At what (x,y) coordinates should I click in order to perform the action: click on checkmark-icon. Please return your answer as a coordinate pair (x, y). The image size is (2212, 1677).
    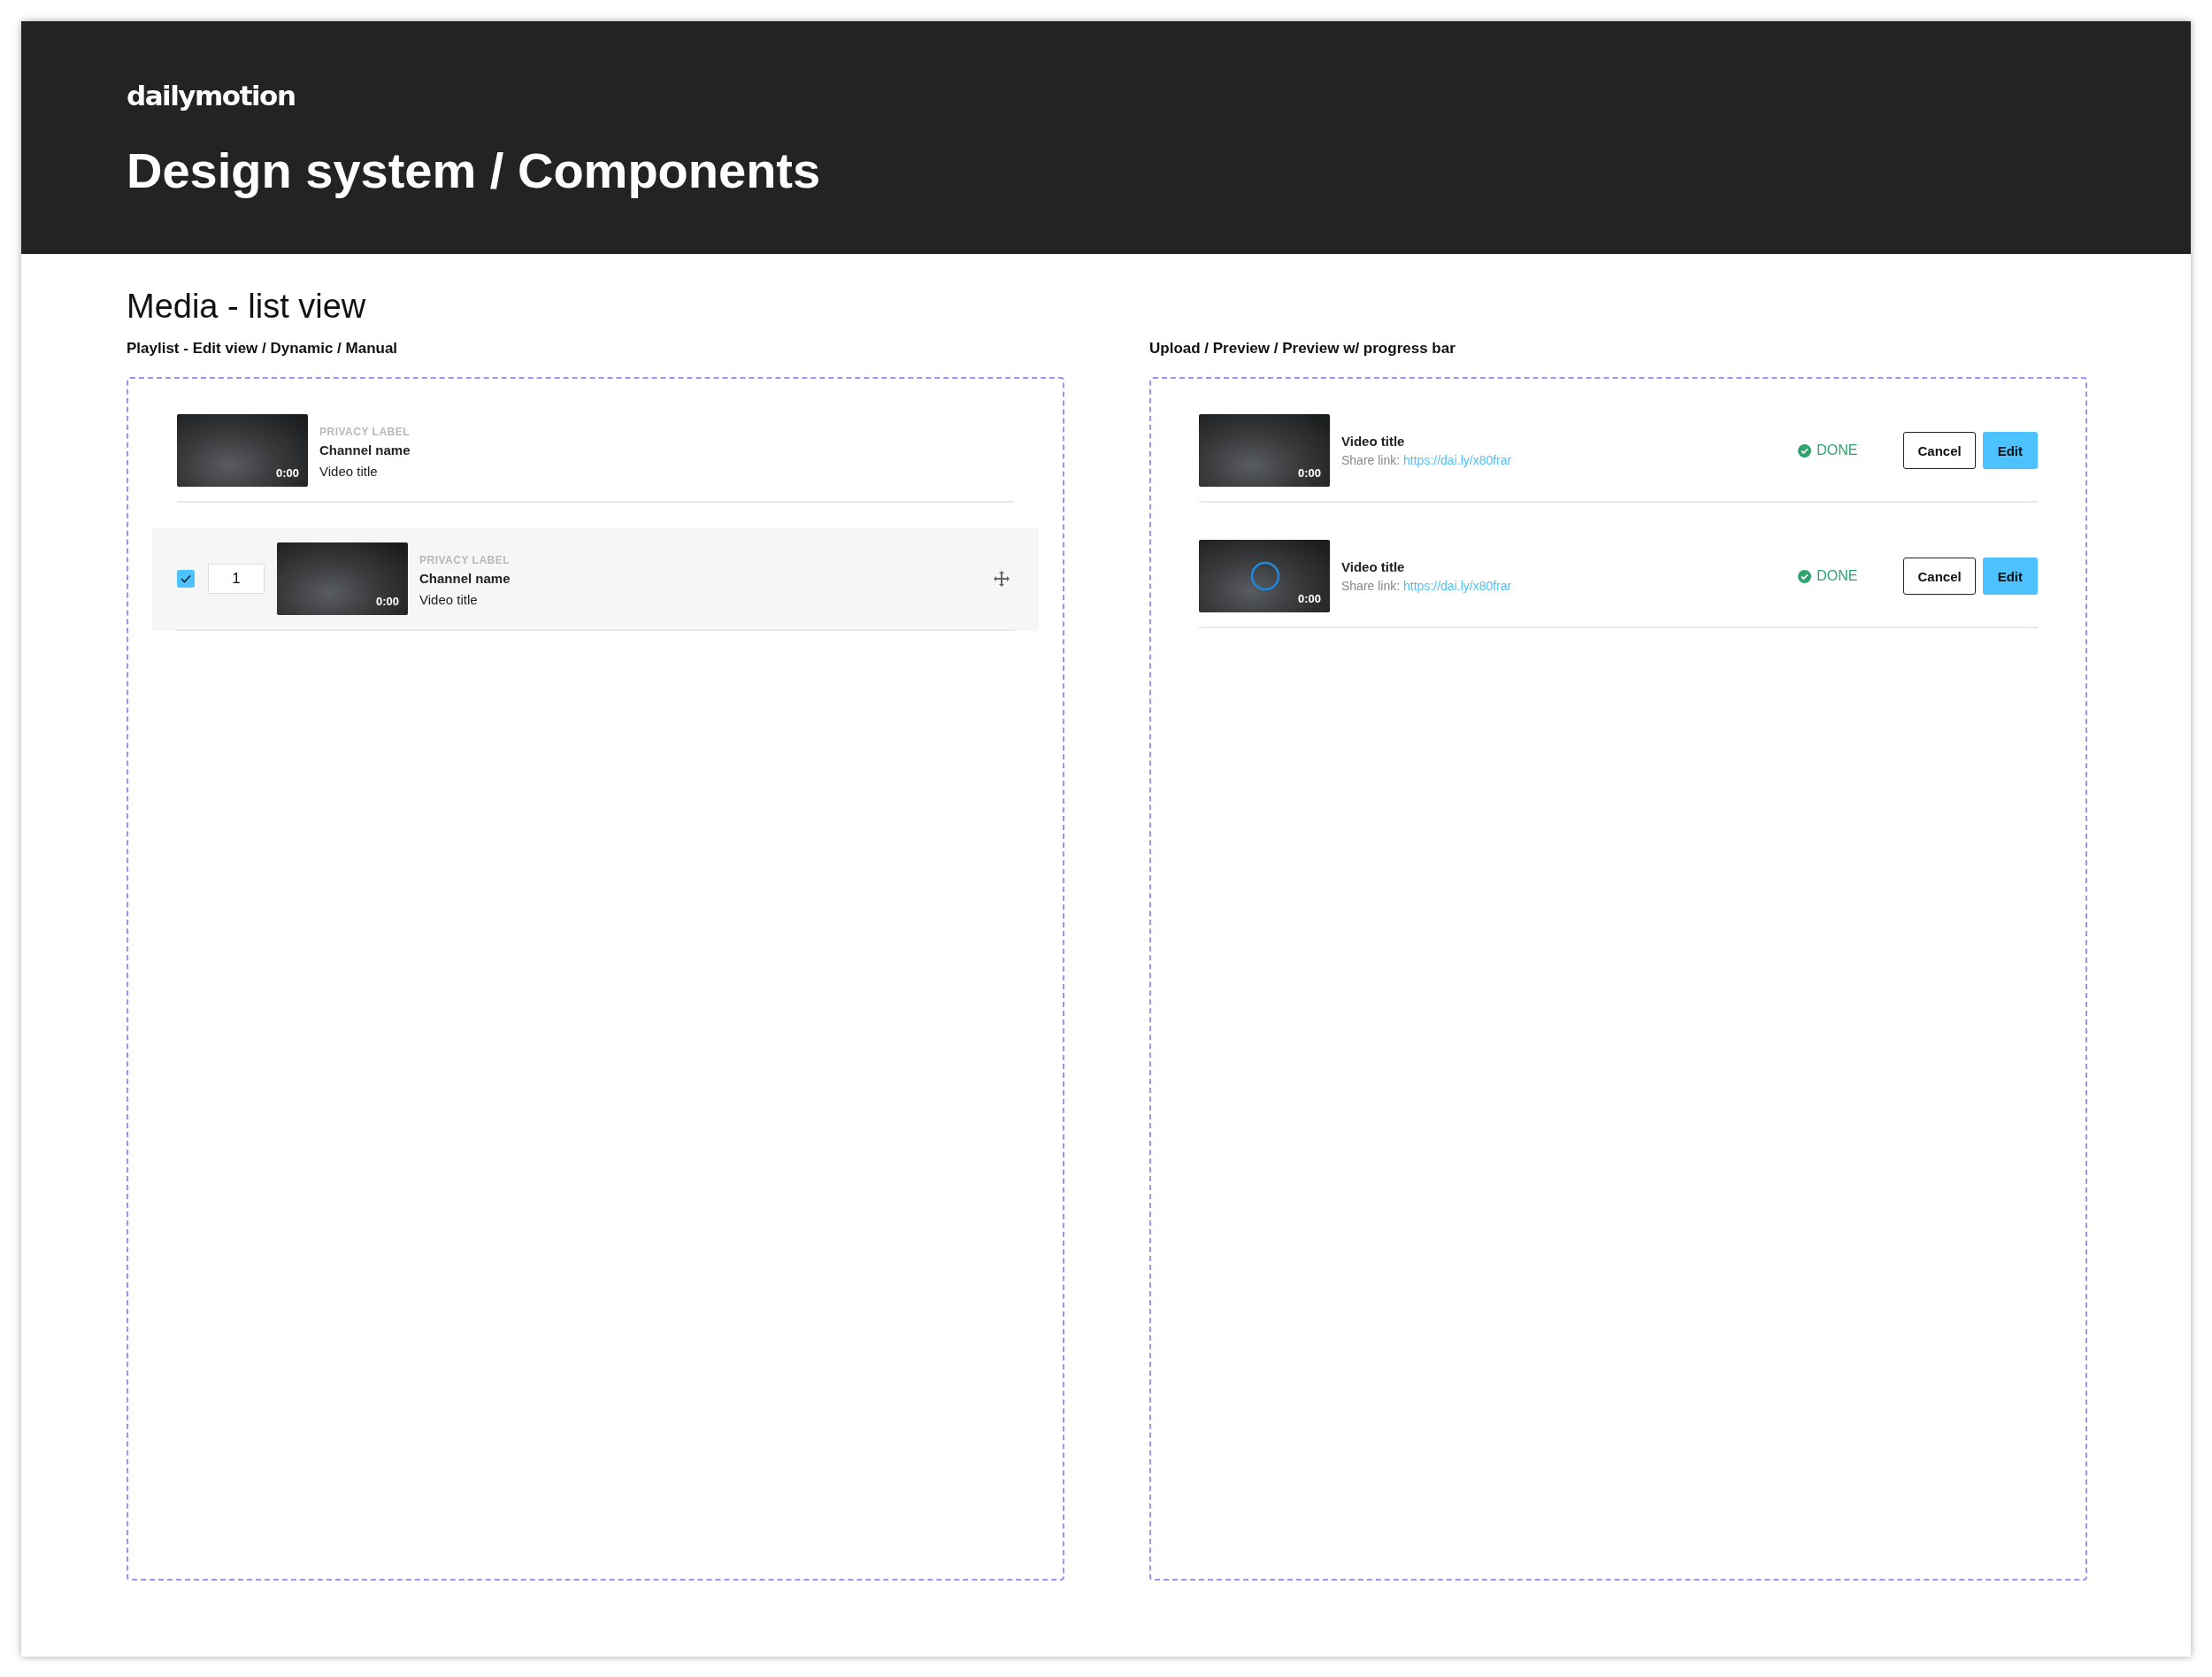
    Looking at the image, I should click on (185, 578).